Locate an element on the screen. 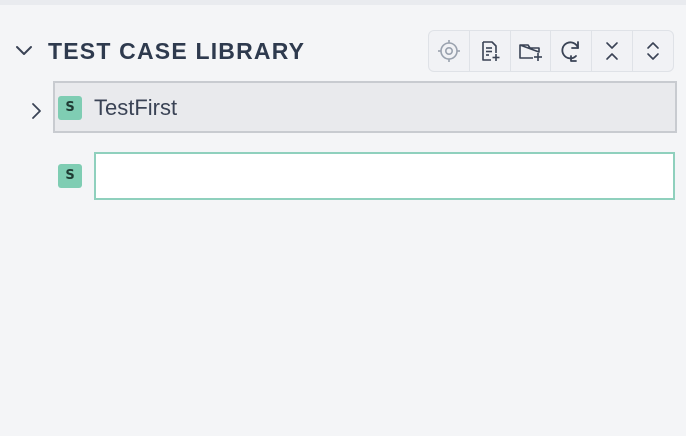 The height and width of the screenshot is (436, 686). new-test-case-button is located at coordinates (490, 51).